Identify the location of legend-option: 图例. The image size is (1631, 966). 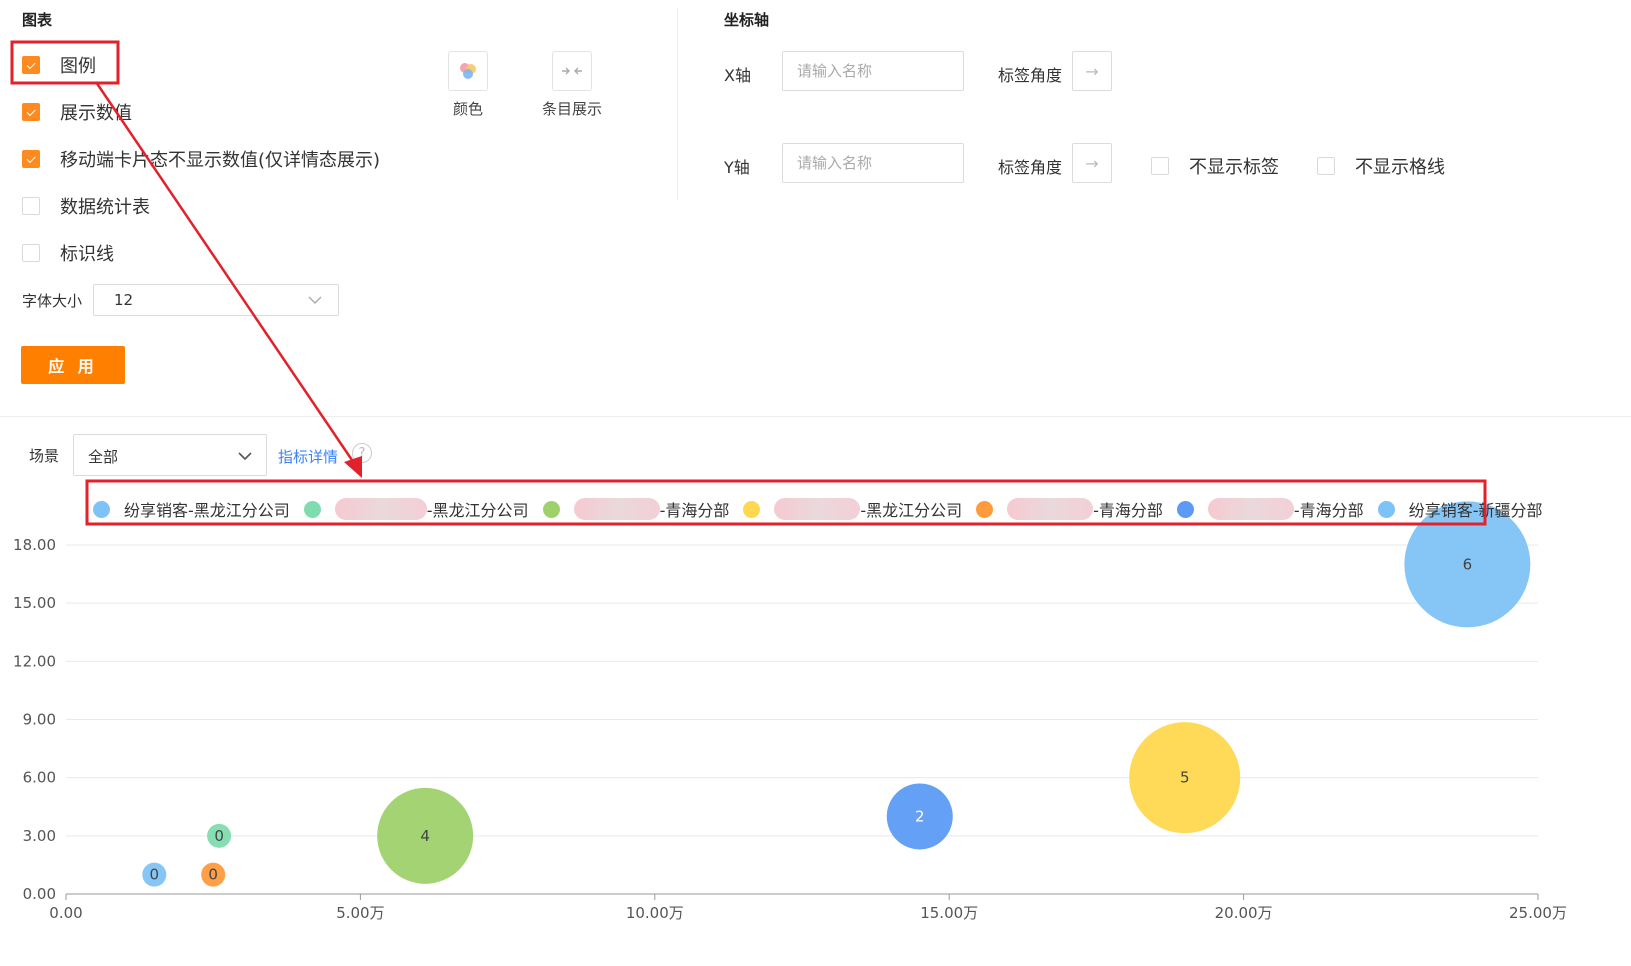
(59, 65).